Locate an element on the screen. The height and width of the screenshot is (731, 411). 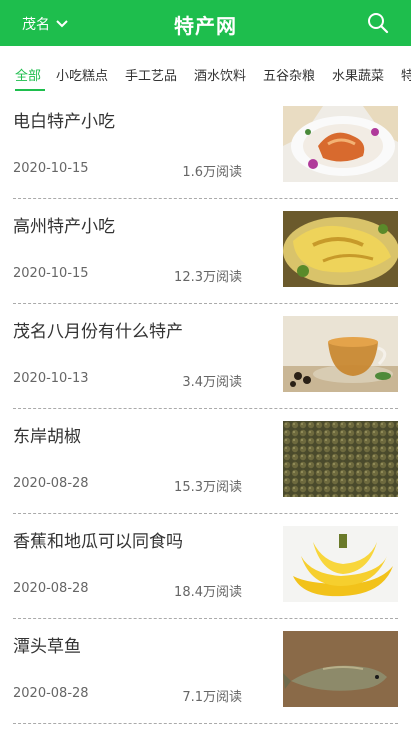
list-item: 电白特产小吃 2020-10-15 1.6万阅读 is located at coordinates (205, 146).